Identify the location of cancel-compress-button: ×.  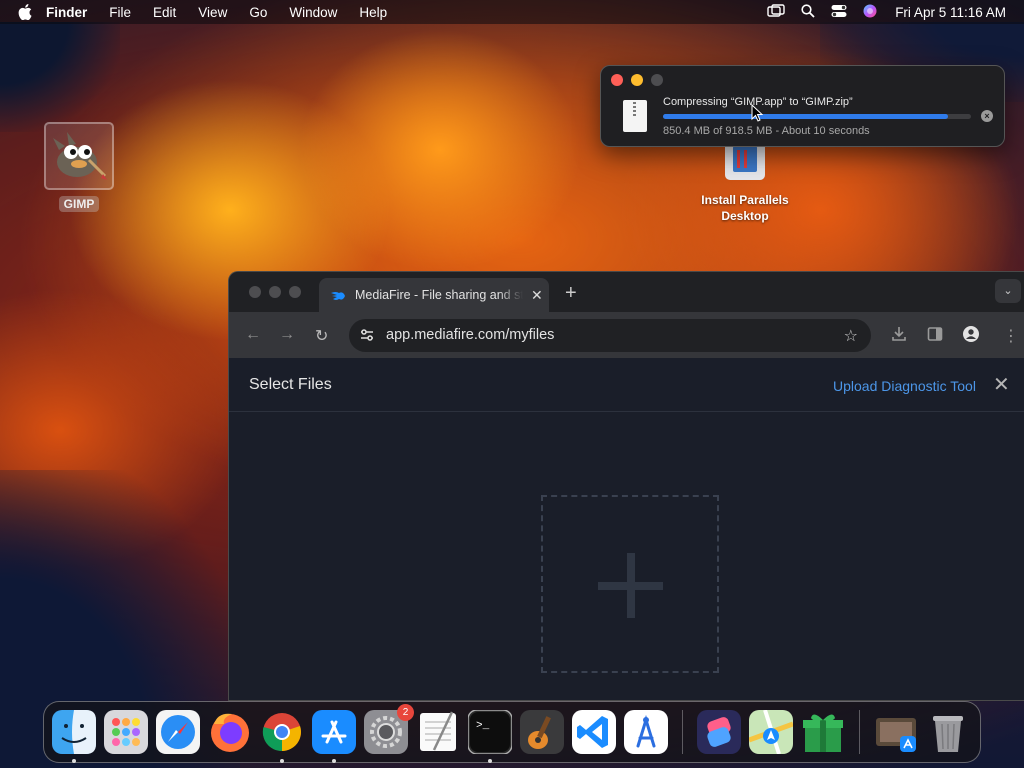
(987, 116).